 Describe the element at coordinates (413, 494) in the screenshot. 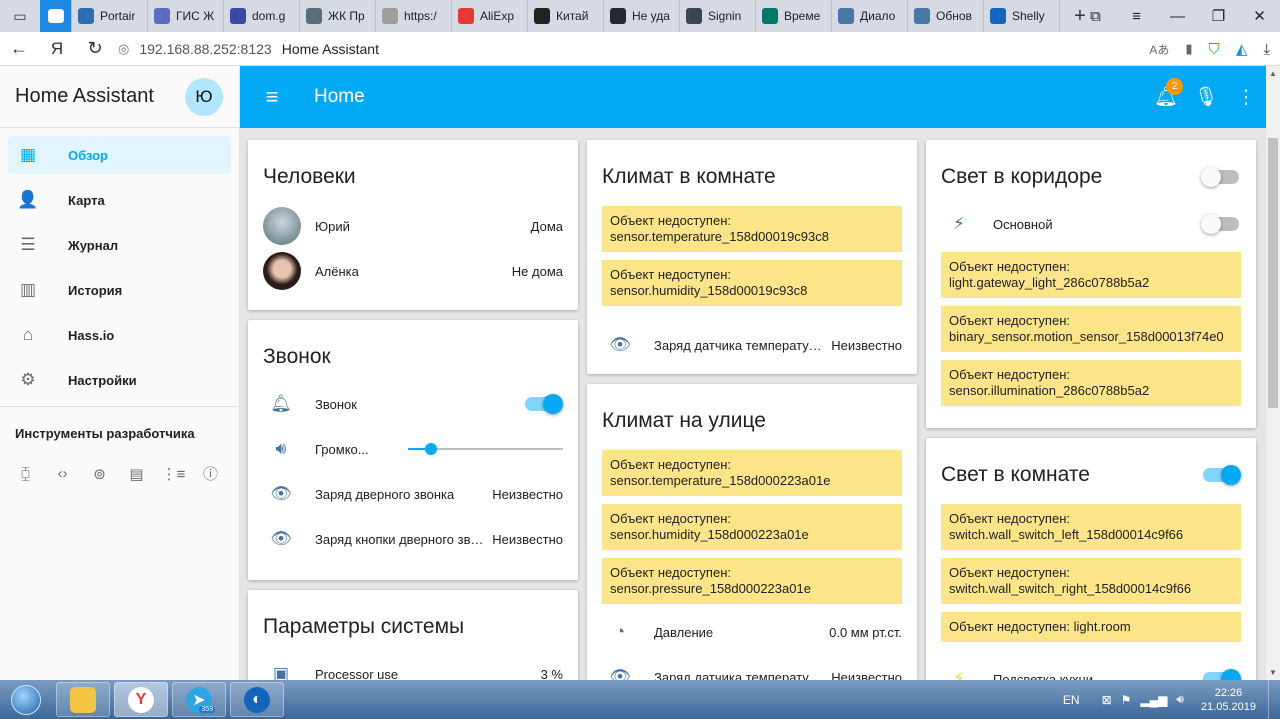

I see `entity-row-doorbell-battery: 👁︎ Заряд дверного звонка Неизвестно` at that location.